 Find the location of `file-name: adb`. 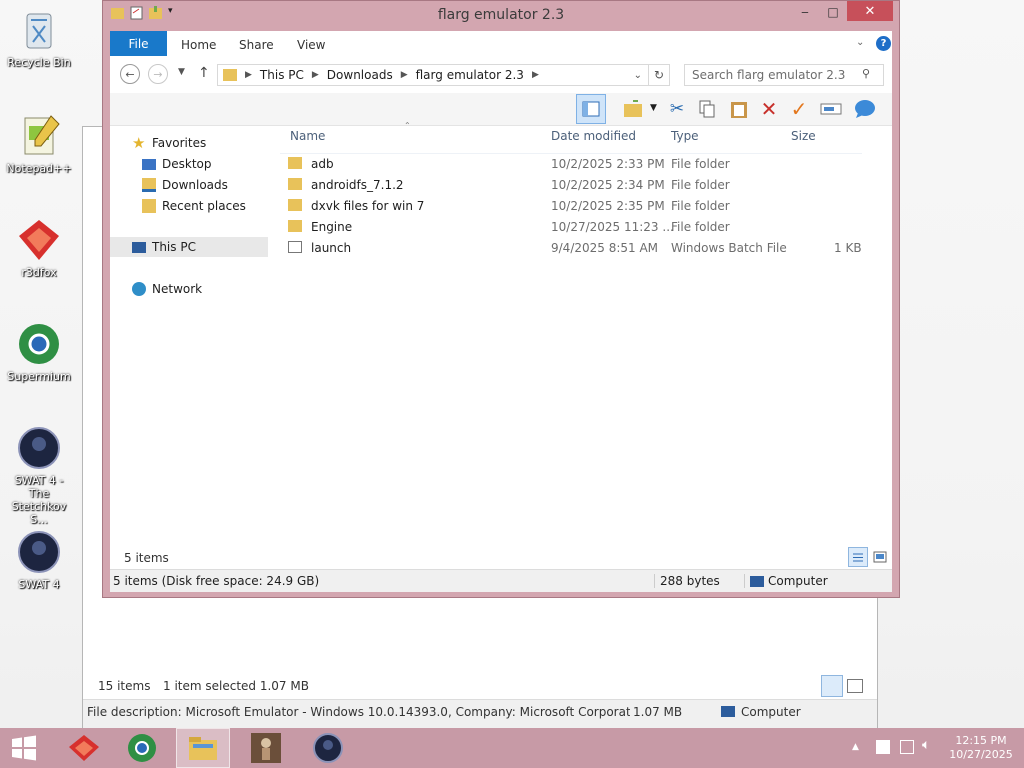

file-name: adb is located at coordinates (322, 164).